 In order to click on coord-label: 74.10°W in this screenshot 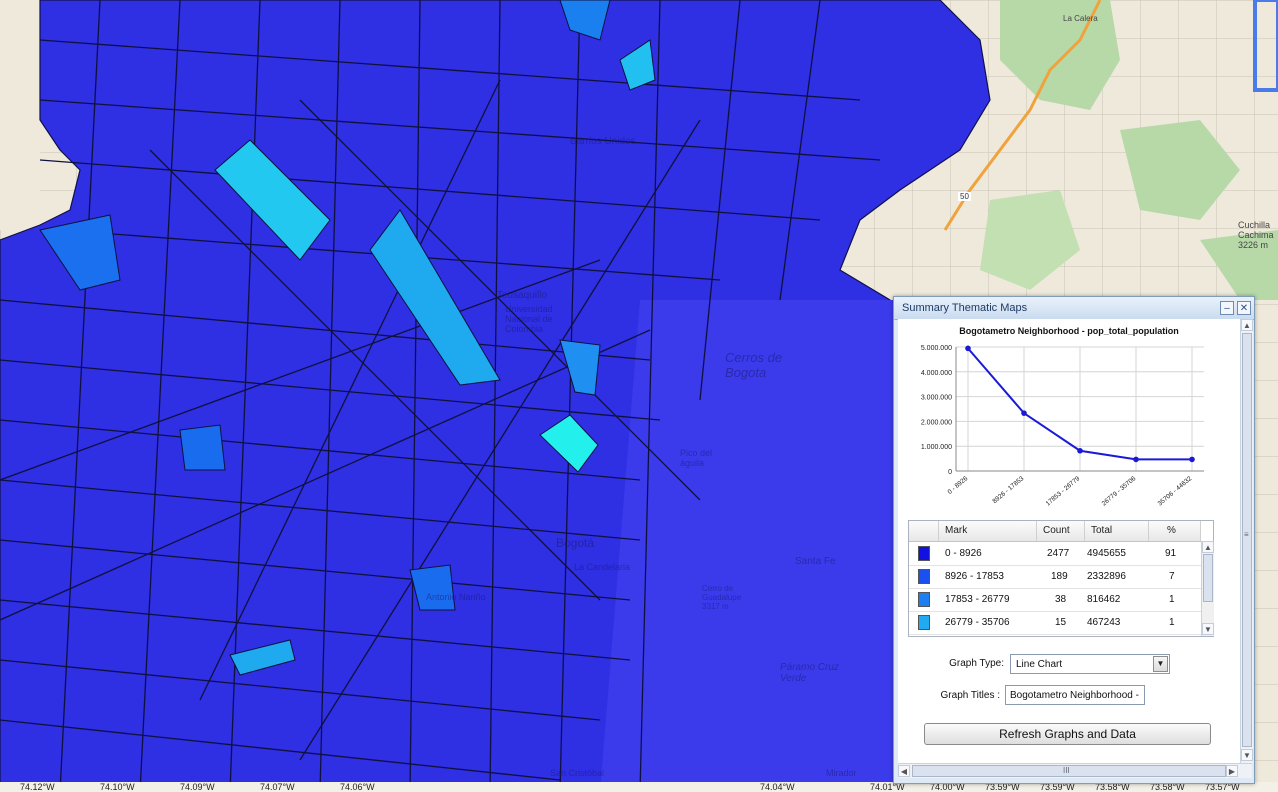, I will do `click(117, 787)`.